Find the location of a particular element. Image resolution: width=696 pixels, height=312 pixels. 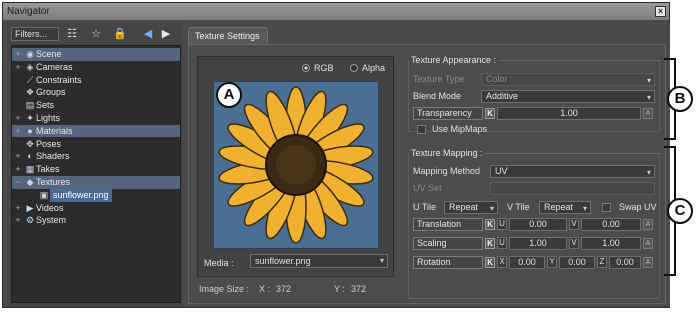

tree-node: + ● Materials is located at coordinates (96, 131).